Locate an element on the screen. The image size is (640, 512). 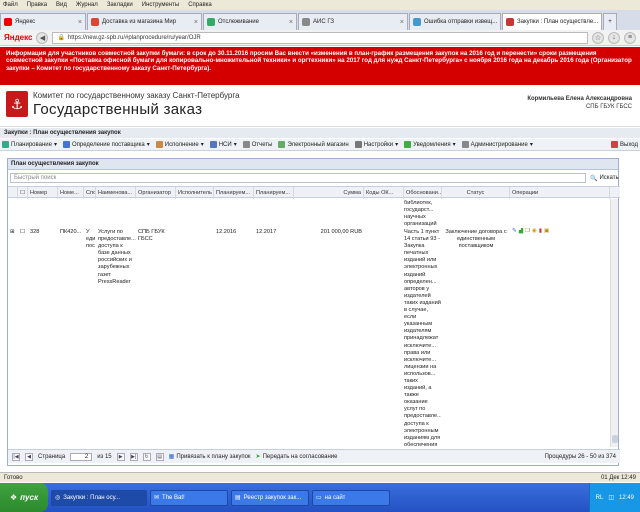
send-approval-label: Передать на согласование is located at coordinates (300, 456).